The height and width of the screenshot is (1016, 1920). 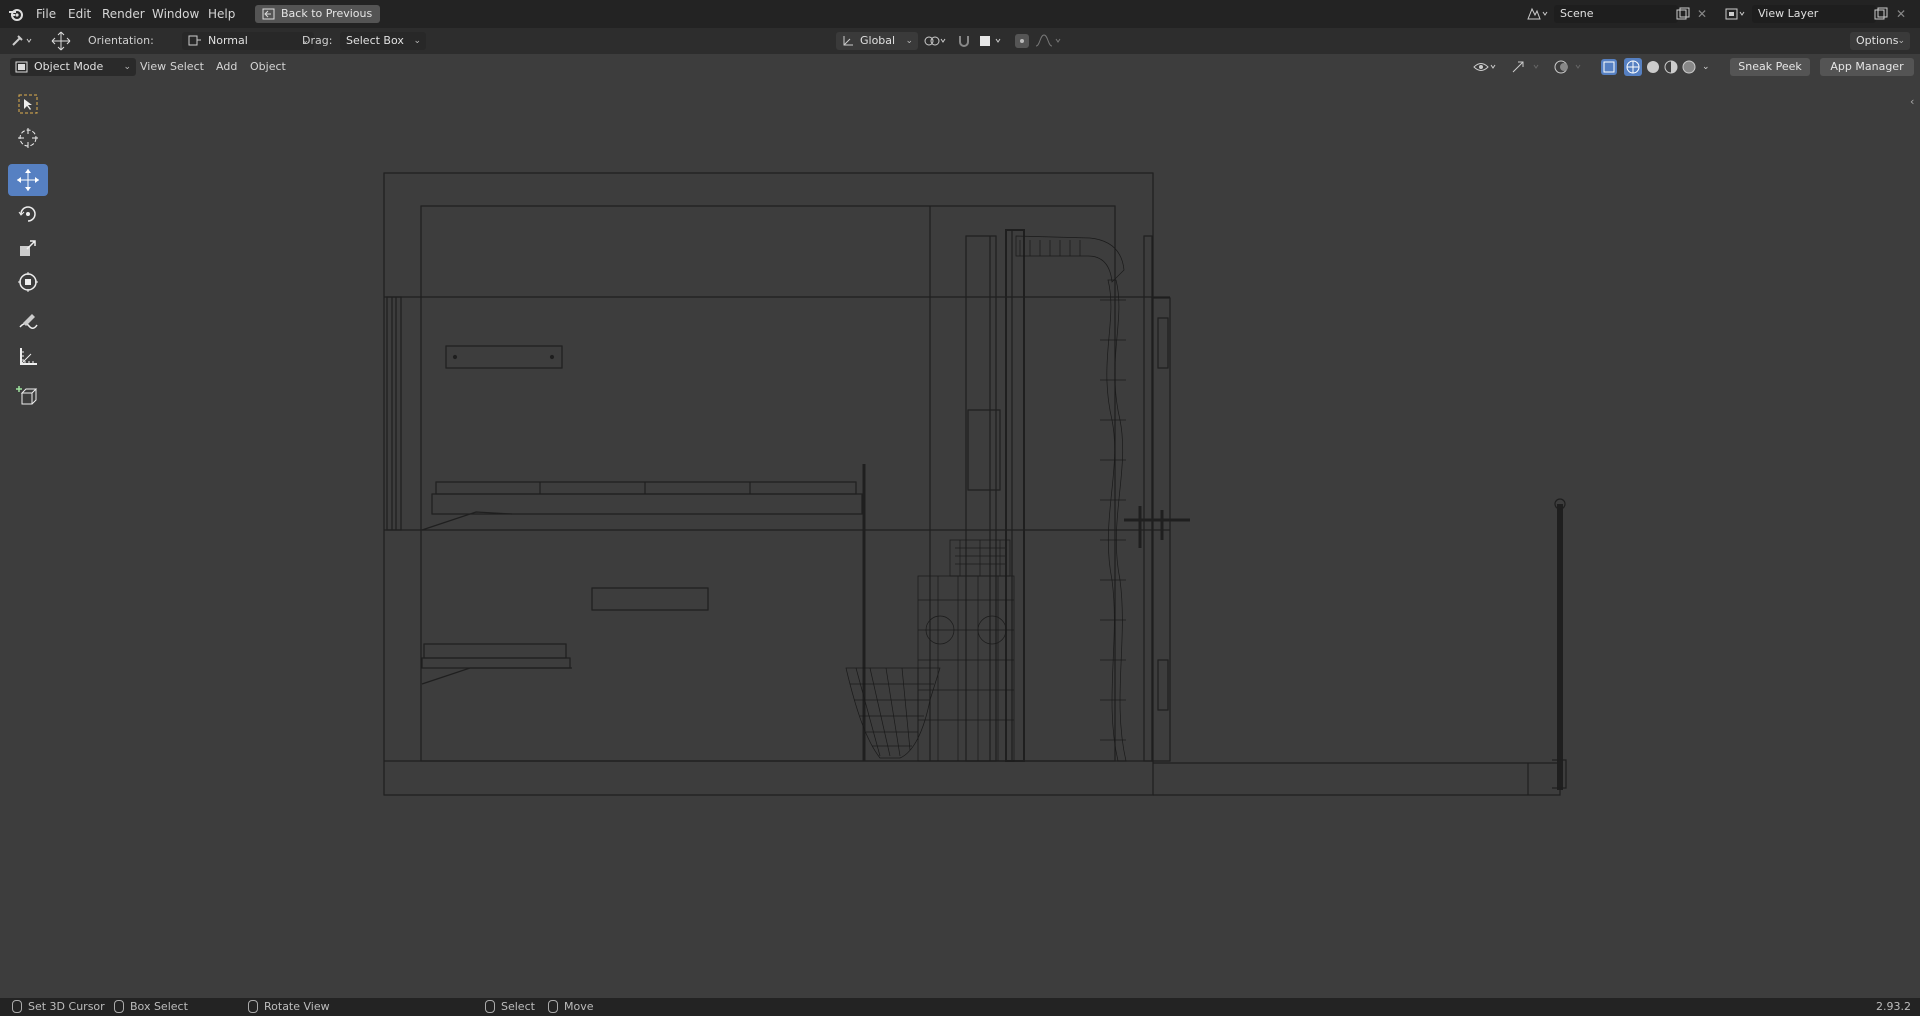 What do you see at coordinates (61, 41) in the screenshot?
I see `move-tool-indicator-icon` at bounding box center [61, 41].